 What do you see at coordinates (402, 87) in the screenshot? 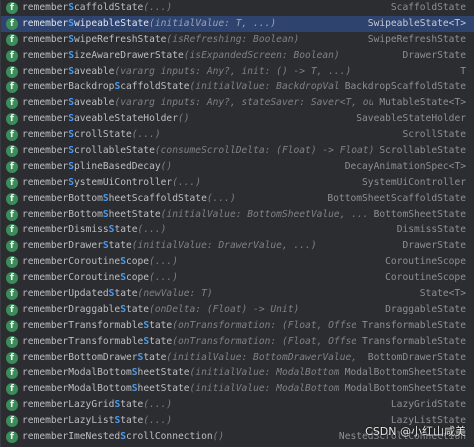
I see `return-type: BackdropScaffoldState` at bounding box center [402, 87].